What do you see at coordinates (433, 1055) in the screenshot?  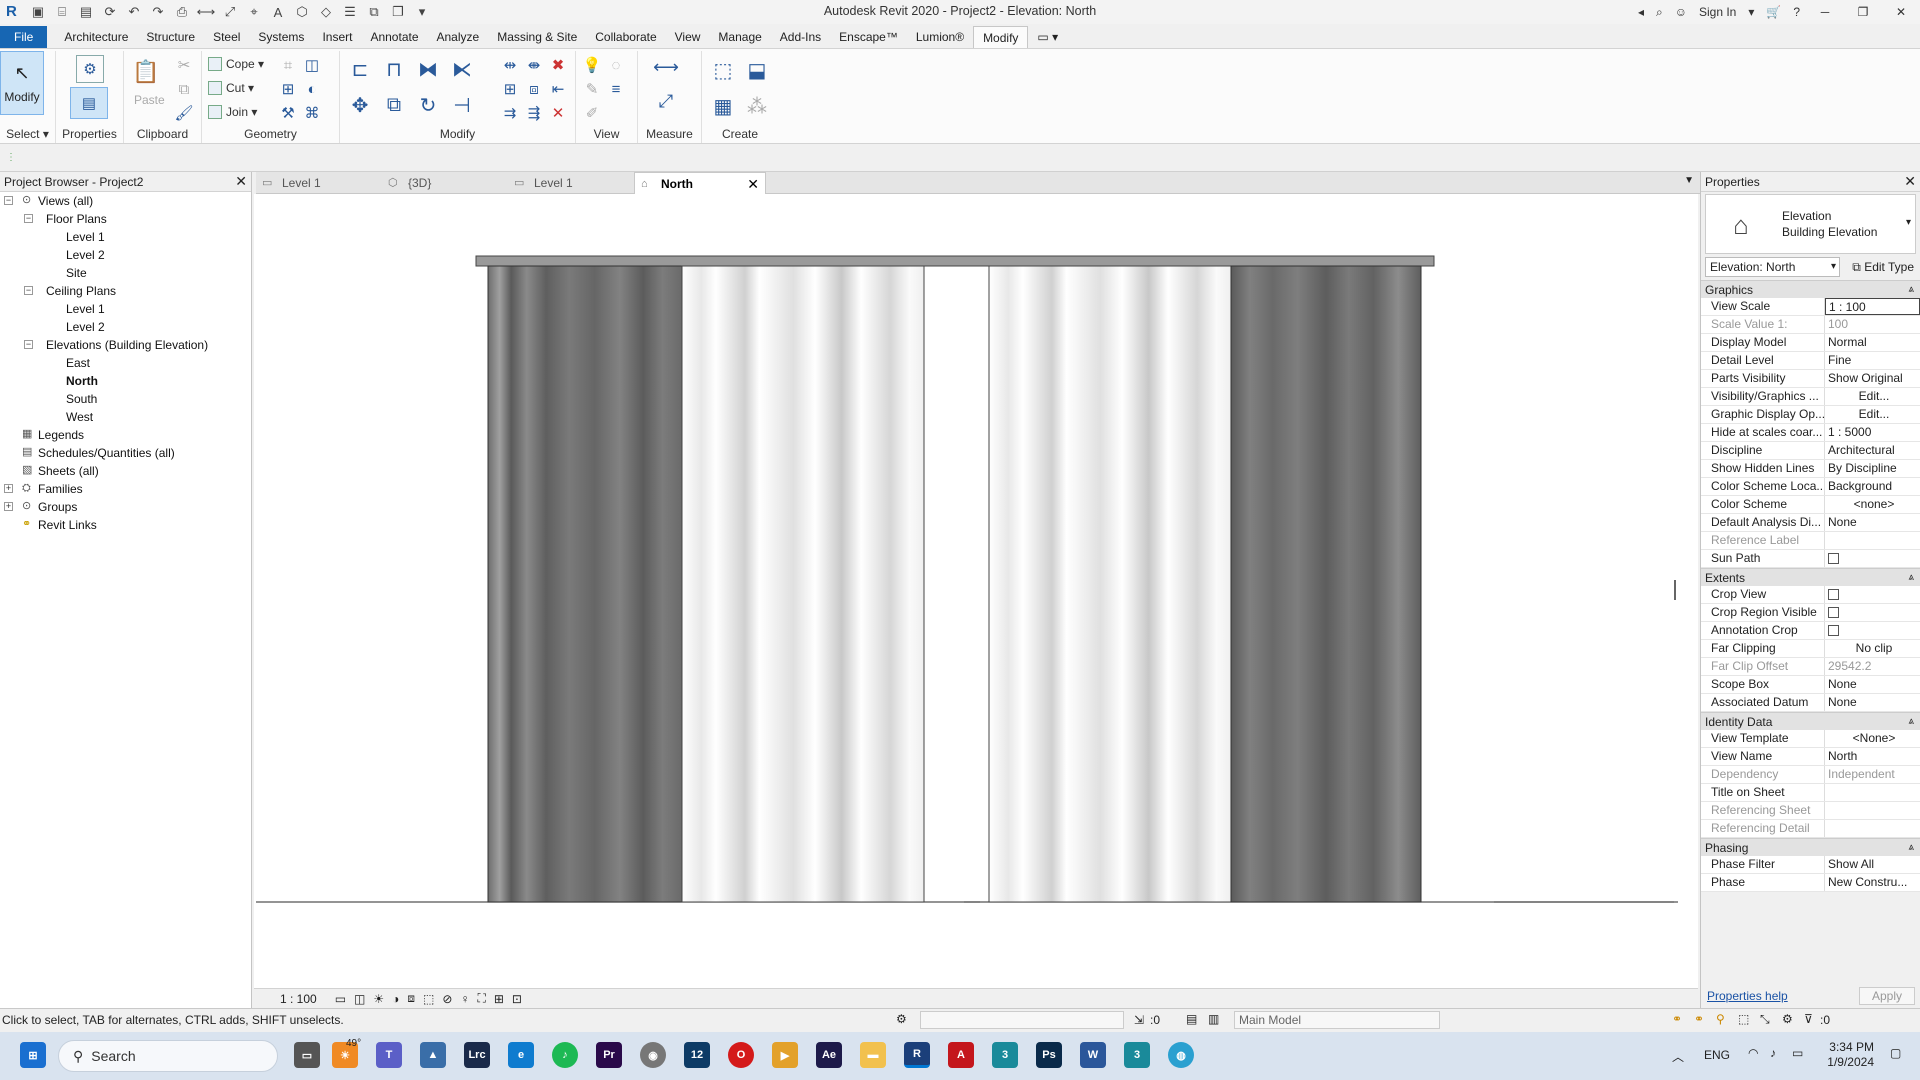 I see `photos-icon: ▲` at bounding box center [433, 1055].